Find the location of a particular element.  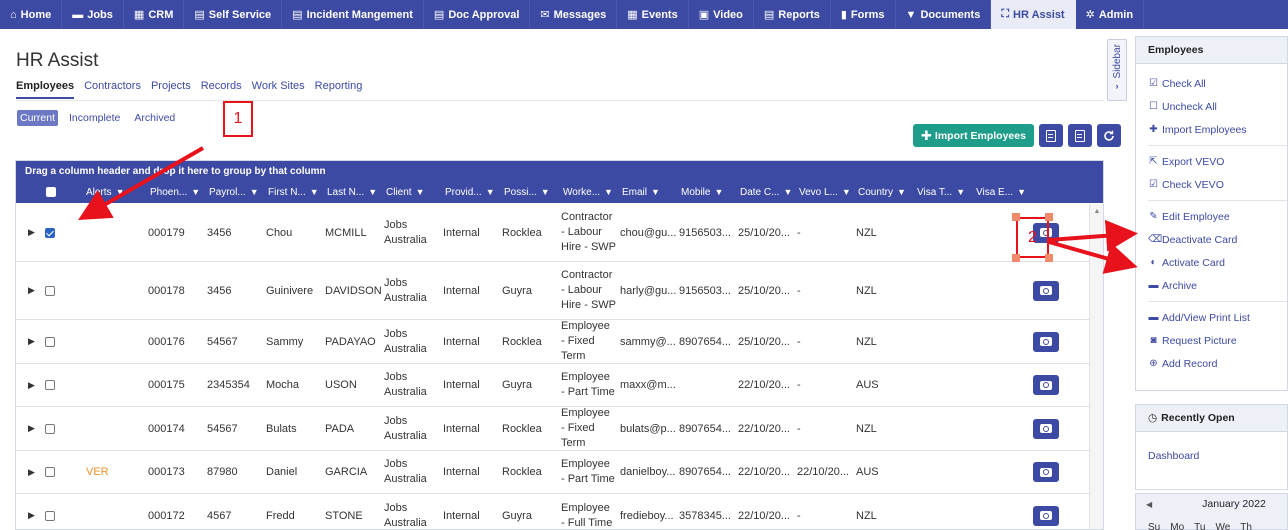

filter-current: Current is located at coordinates (38, 118).